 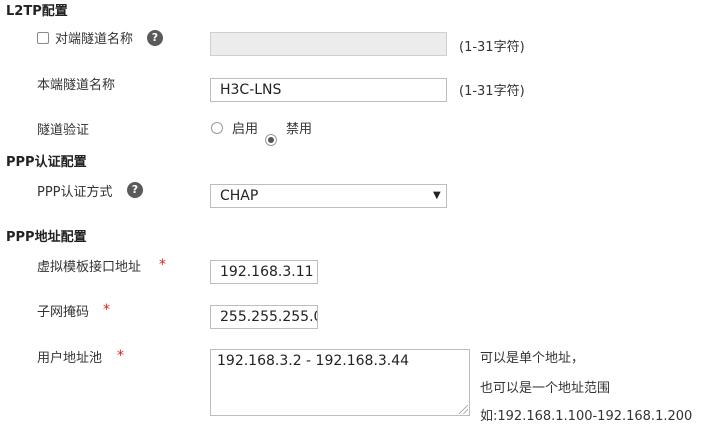 I want to click on ppp-auth-method-label: PPP认证方式, so click(x=75, y=192).